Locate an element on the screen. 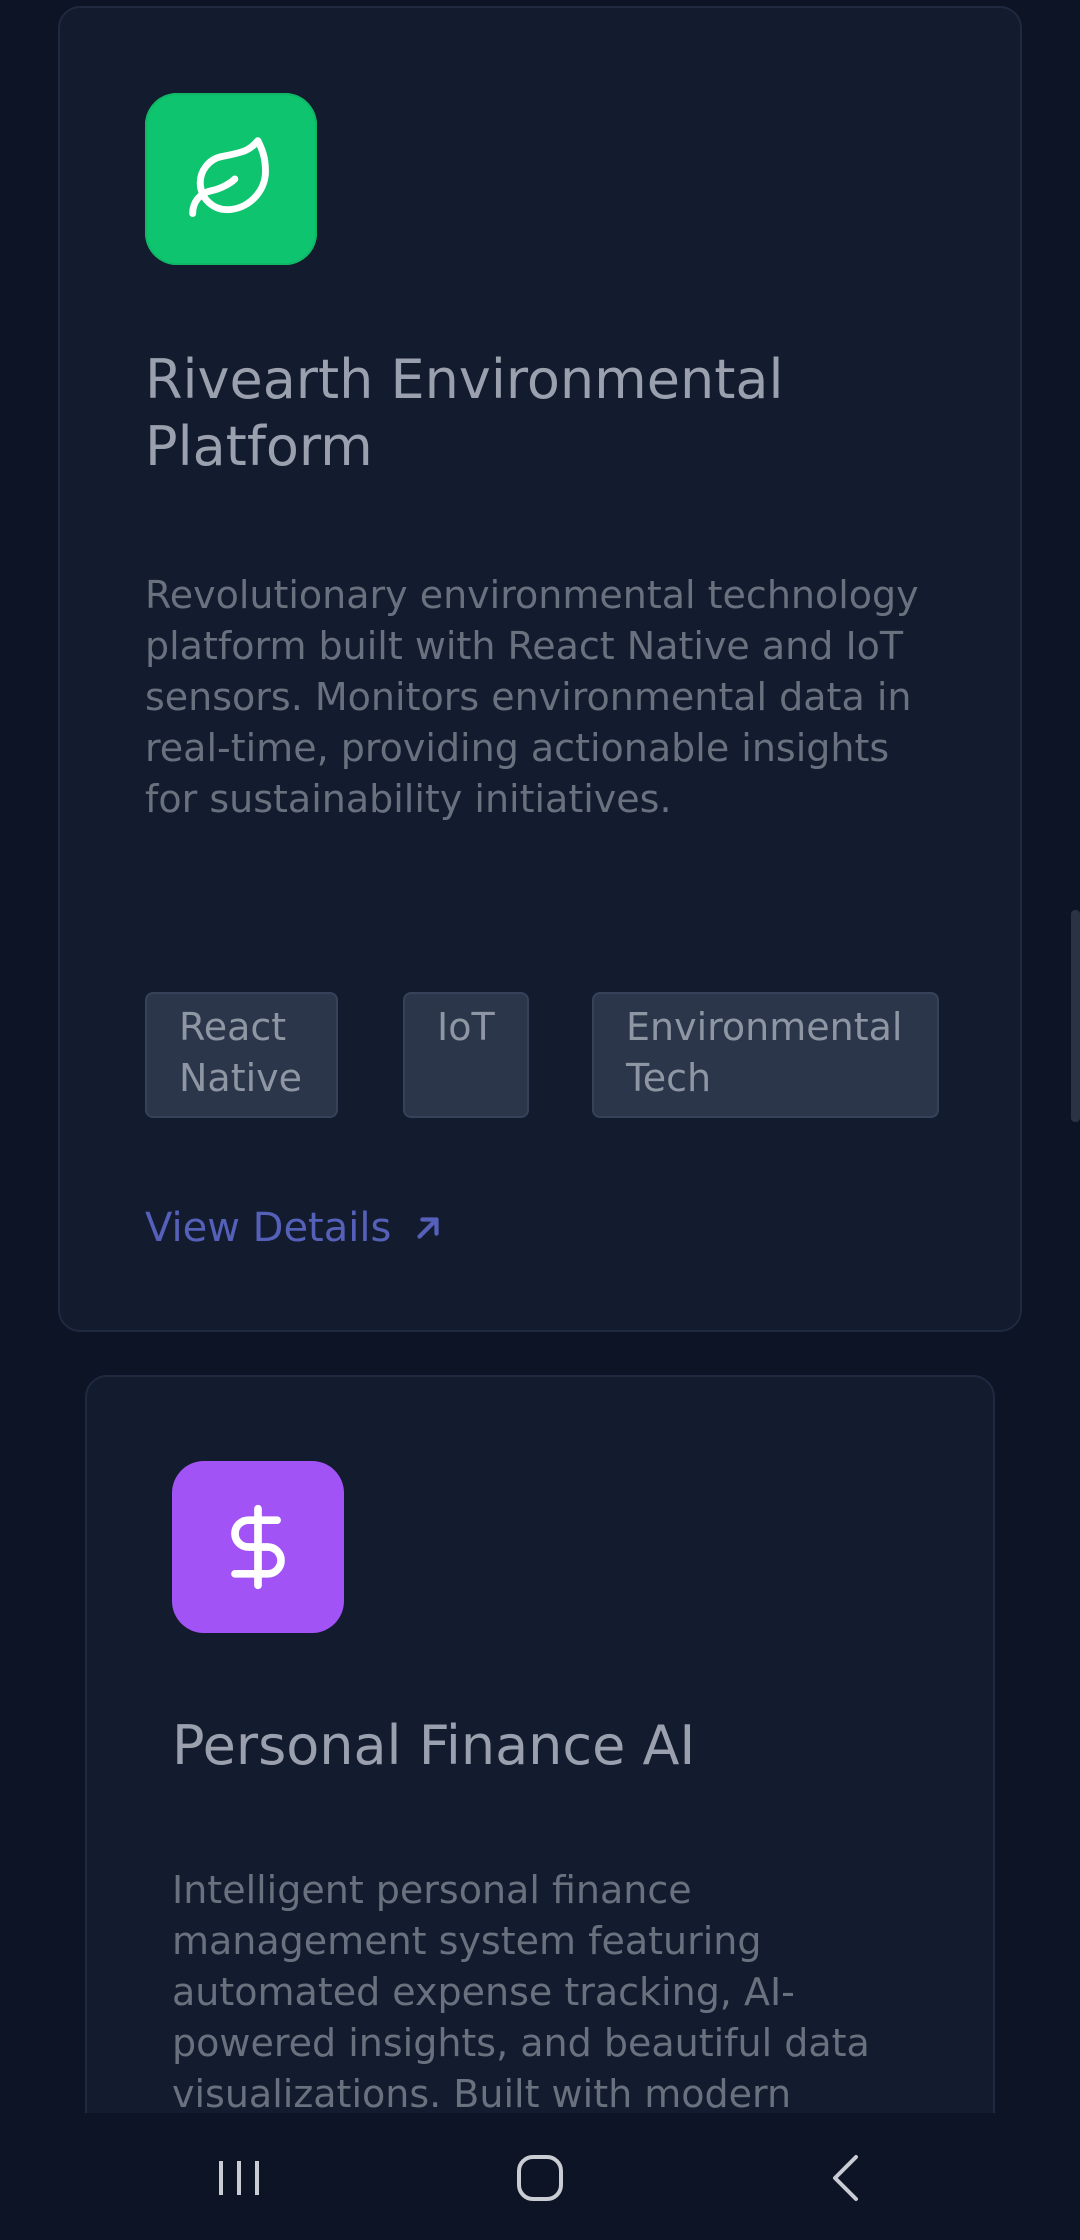 This screenshot has height=2240, width=1080. arrow-up-right-icon is located at coordinates (428, 1228).